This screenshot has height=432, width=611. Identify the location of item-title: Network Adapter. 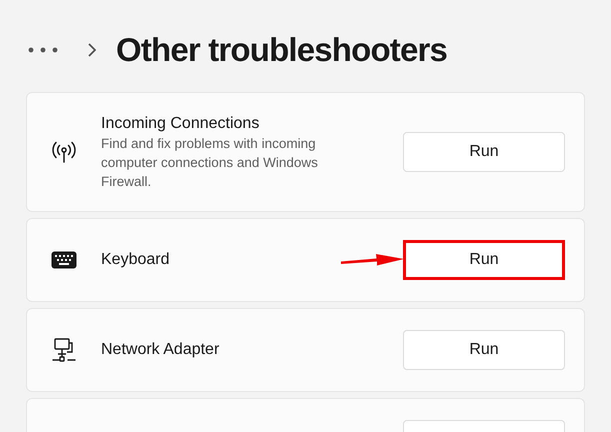
(160, 350).